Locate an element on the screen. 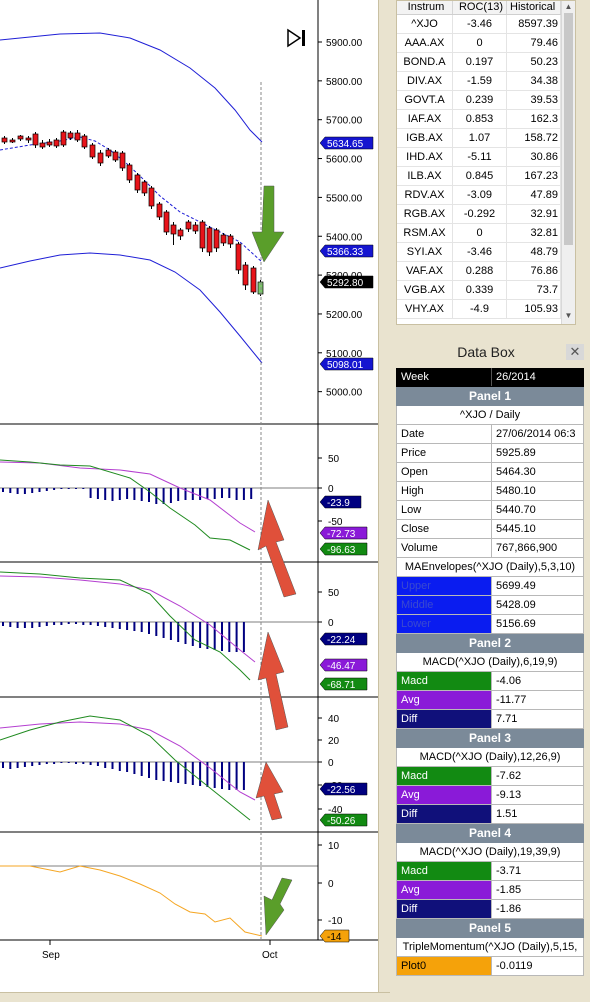 The width and height of the screenshot is (590, 1002). watchlist-row: VGB.AX 0.339 73.7 is located at coordinates (486, 290).